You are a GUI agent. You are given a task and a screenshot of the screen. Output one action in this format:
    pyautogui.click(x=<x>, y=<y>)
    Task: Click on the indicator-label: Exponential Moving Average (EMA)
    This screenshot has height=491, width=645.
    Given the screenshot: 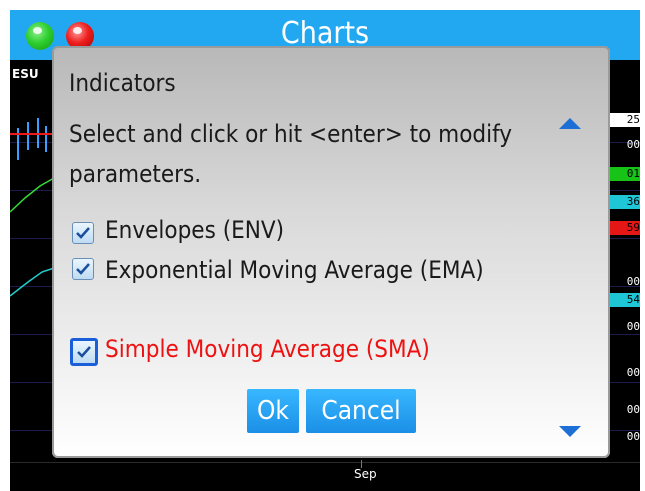 What is the action you would take?
    pyautogui.click(x=294, y=270)
    